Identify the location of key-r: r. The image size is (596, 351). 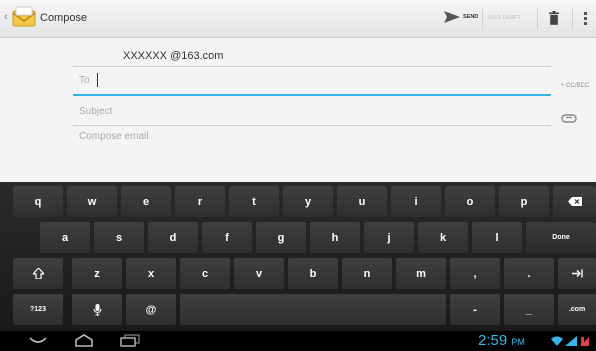
(200, 201).